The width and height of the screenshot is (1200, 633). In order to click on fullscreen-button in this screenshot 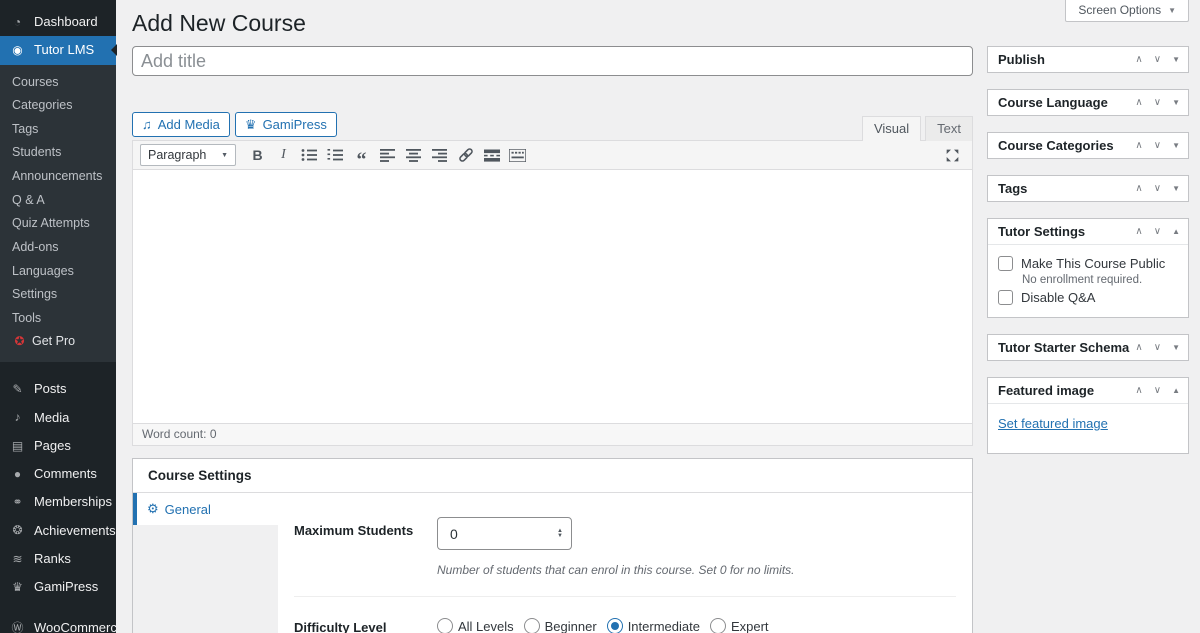, I will do `click(952, 155)`.